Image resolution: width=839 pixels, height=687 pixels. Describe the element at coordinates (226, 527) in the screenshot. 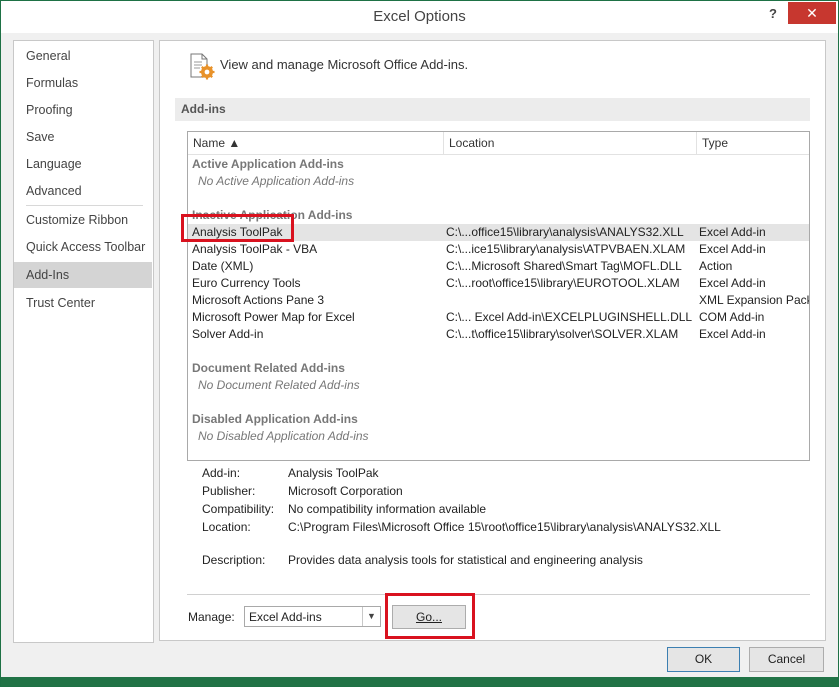

I see `detail-label-location: Location:` at that location.